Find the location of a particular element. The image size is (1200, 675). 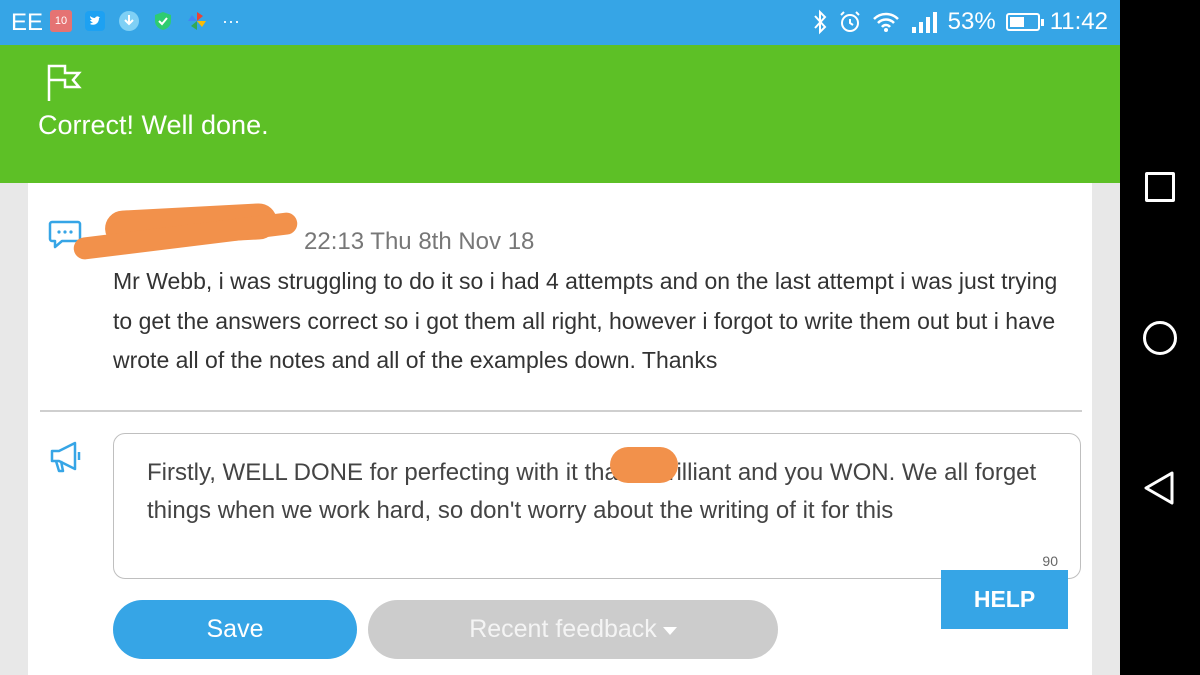

flag-icon is located at coordinates (64, 82).